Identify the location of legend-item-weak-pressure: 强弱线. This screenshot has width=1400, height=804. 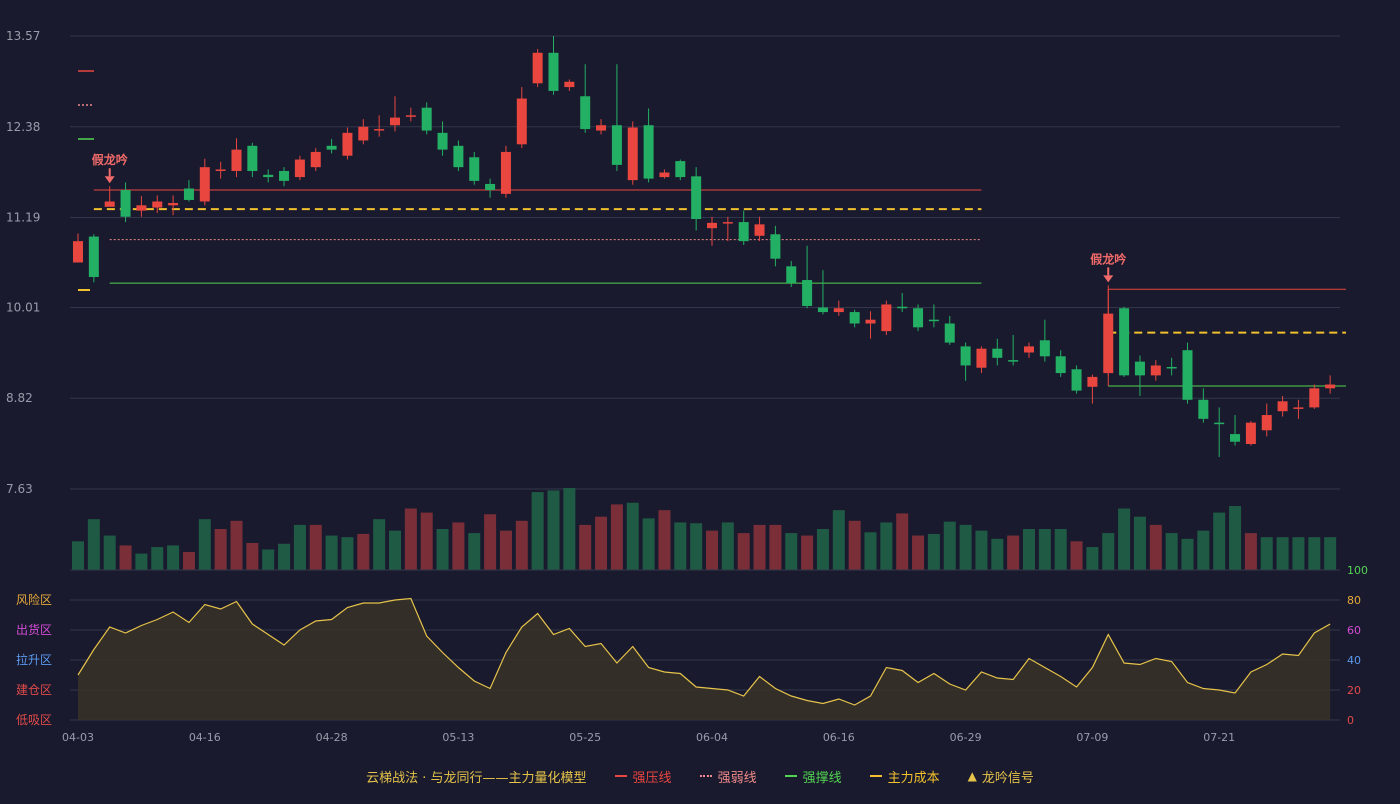
(728, 776).